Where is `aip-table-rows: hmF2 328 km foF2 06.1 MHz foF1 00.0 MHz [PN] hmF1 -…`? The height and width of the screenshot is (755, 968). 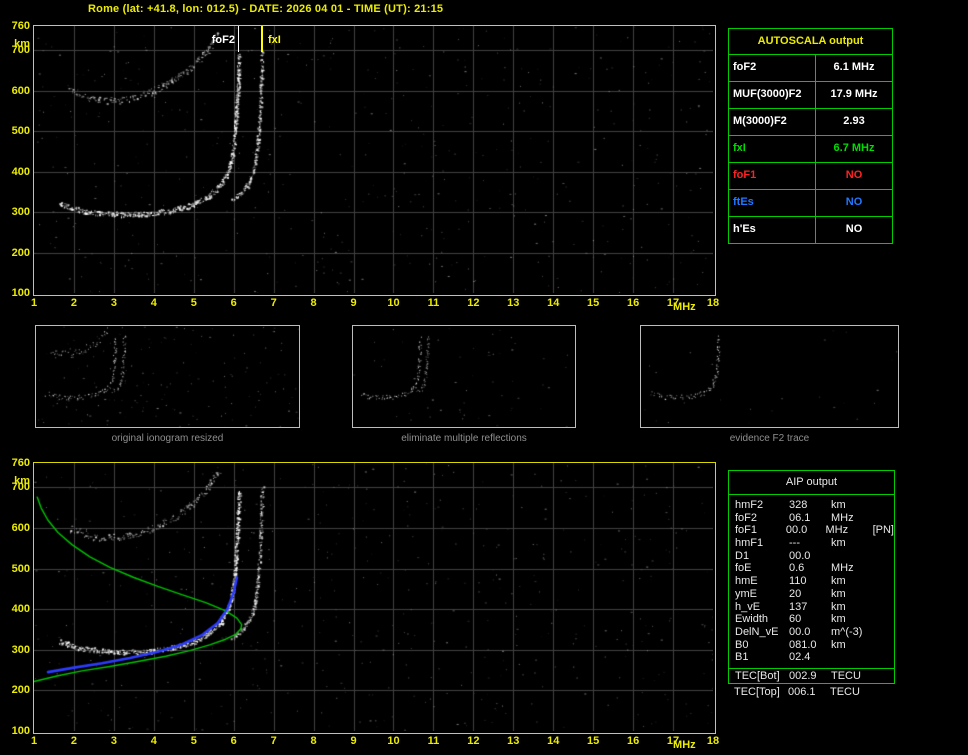
aip-table-rows: hmF2 328 km foF2 06.1 MHz foF1 00.0 MHz [PN] hmF1 -… is located at coordinates (811, 579).